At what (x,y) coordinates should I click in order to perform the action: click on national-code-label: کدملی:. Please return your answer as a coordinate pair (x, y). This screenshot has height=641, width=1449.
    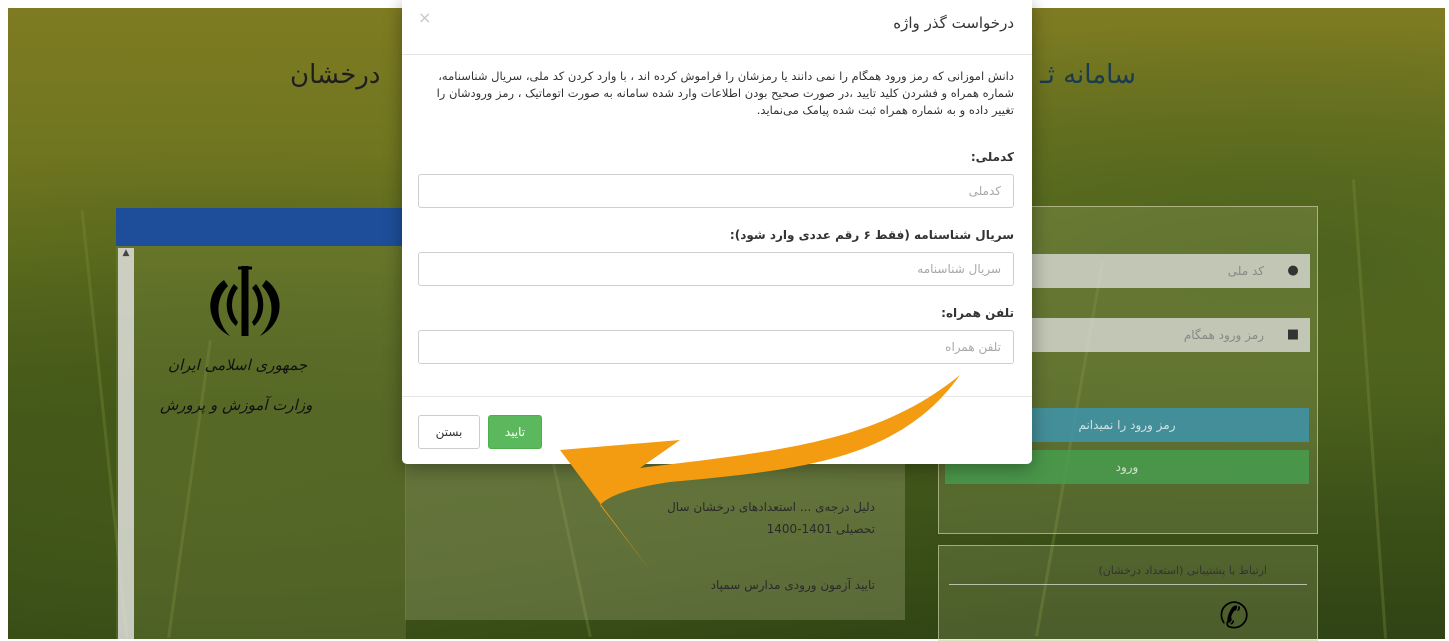
    Looking at the image, I should click on (992, 157).